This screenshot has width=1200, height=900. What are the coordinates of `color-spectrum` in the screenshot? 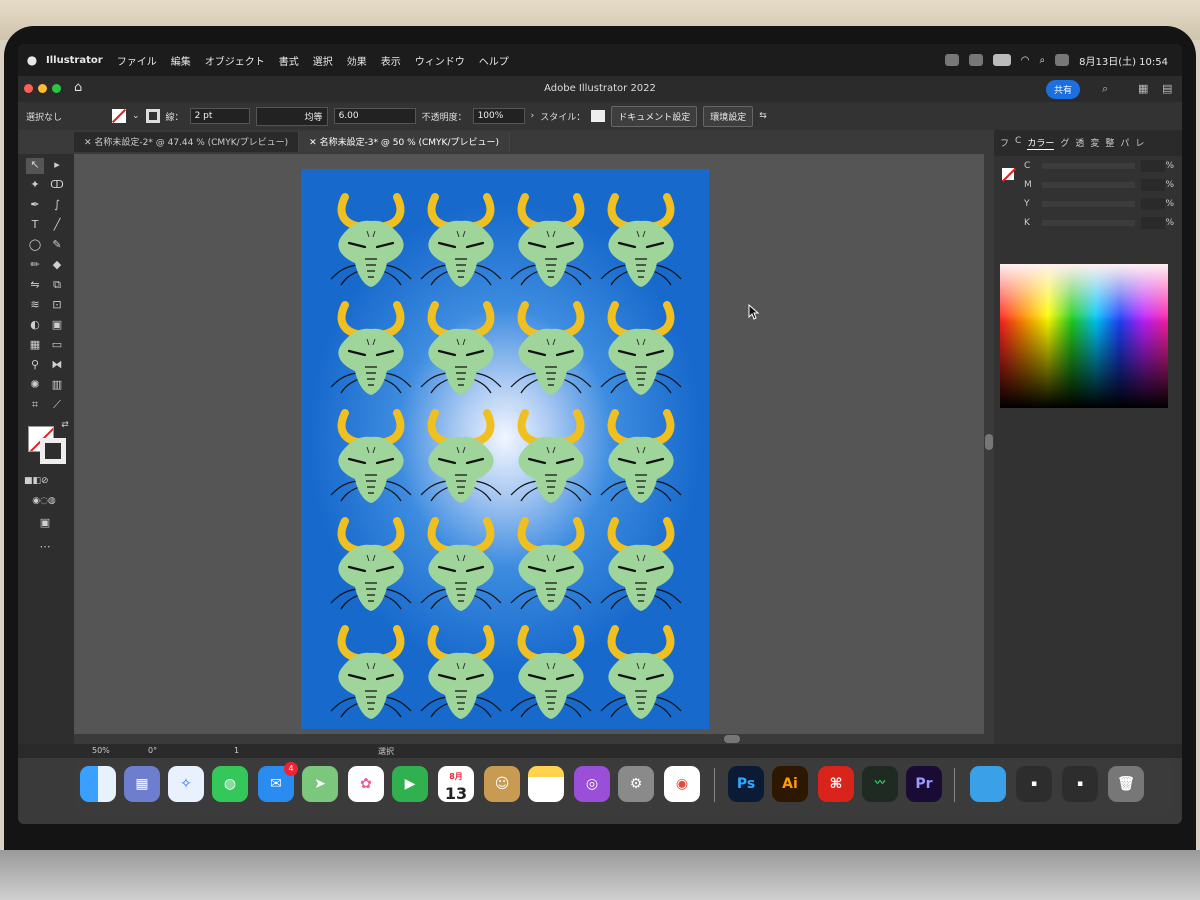 It's located at (1084, 336).